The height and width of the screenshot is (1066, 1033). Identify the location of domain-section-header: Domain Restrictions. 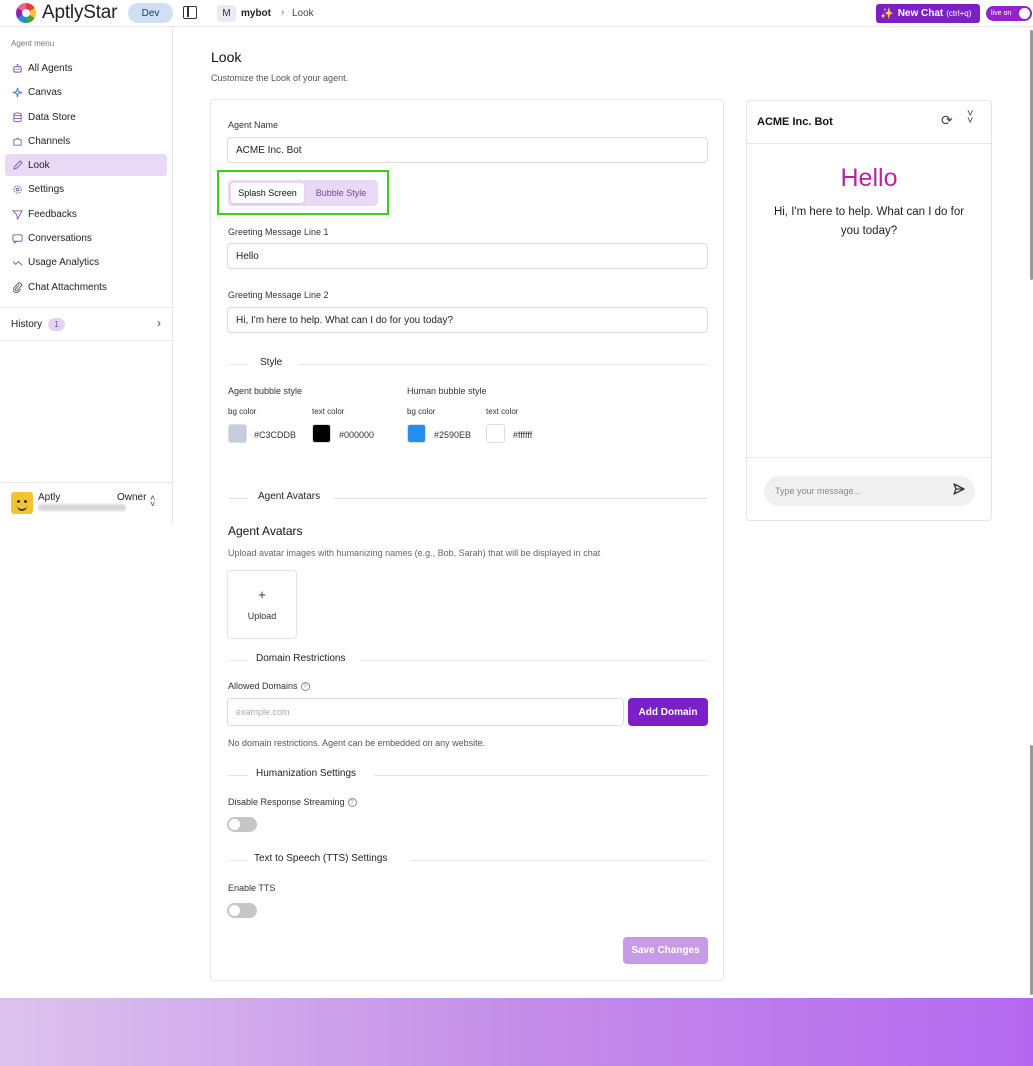
(468, 660).